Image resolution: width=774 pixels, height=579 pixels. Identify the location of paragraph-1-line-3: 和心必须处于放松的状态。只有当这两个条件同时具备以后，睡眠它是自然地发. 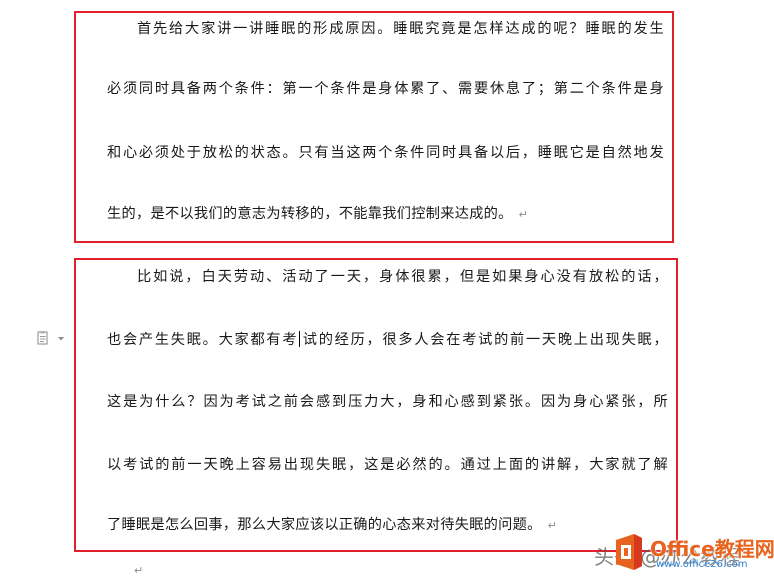
(385, 153).